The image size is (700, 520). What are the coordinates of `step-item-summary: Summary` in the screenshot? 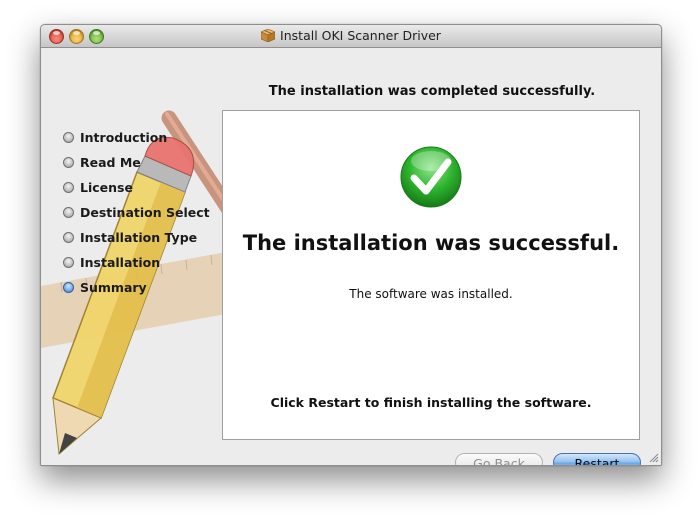 It's located at (136, 290).